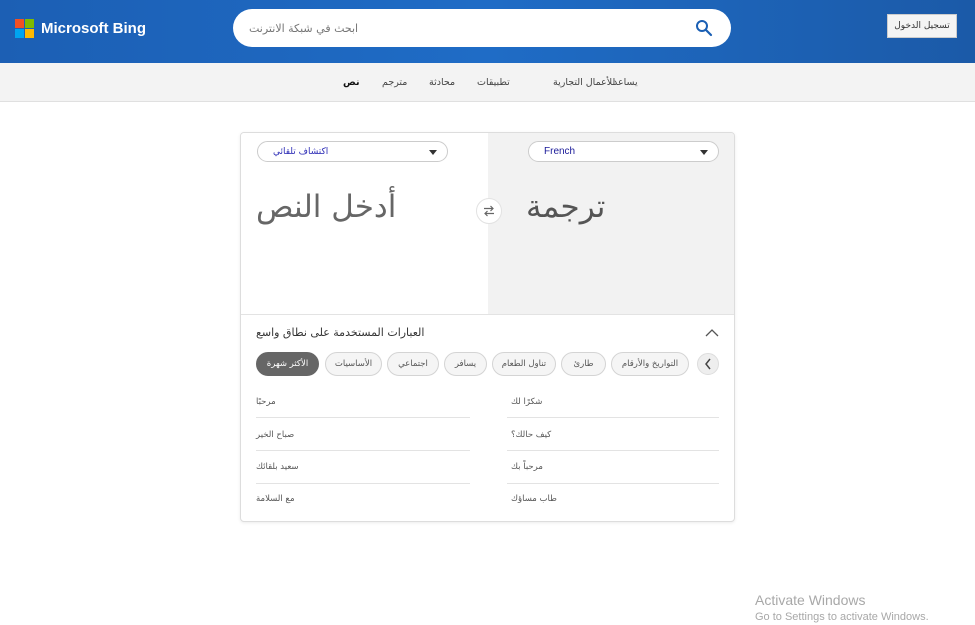 This screenshot has width=975, height=625. What do you see at coordinates (287, 364) in the screenshot?
I see `category-chip-most-popular: الأكثر شهرة` at bounding box center [287, 364].